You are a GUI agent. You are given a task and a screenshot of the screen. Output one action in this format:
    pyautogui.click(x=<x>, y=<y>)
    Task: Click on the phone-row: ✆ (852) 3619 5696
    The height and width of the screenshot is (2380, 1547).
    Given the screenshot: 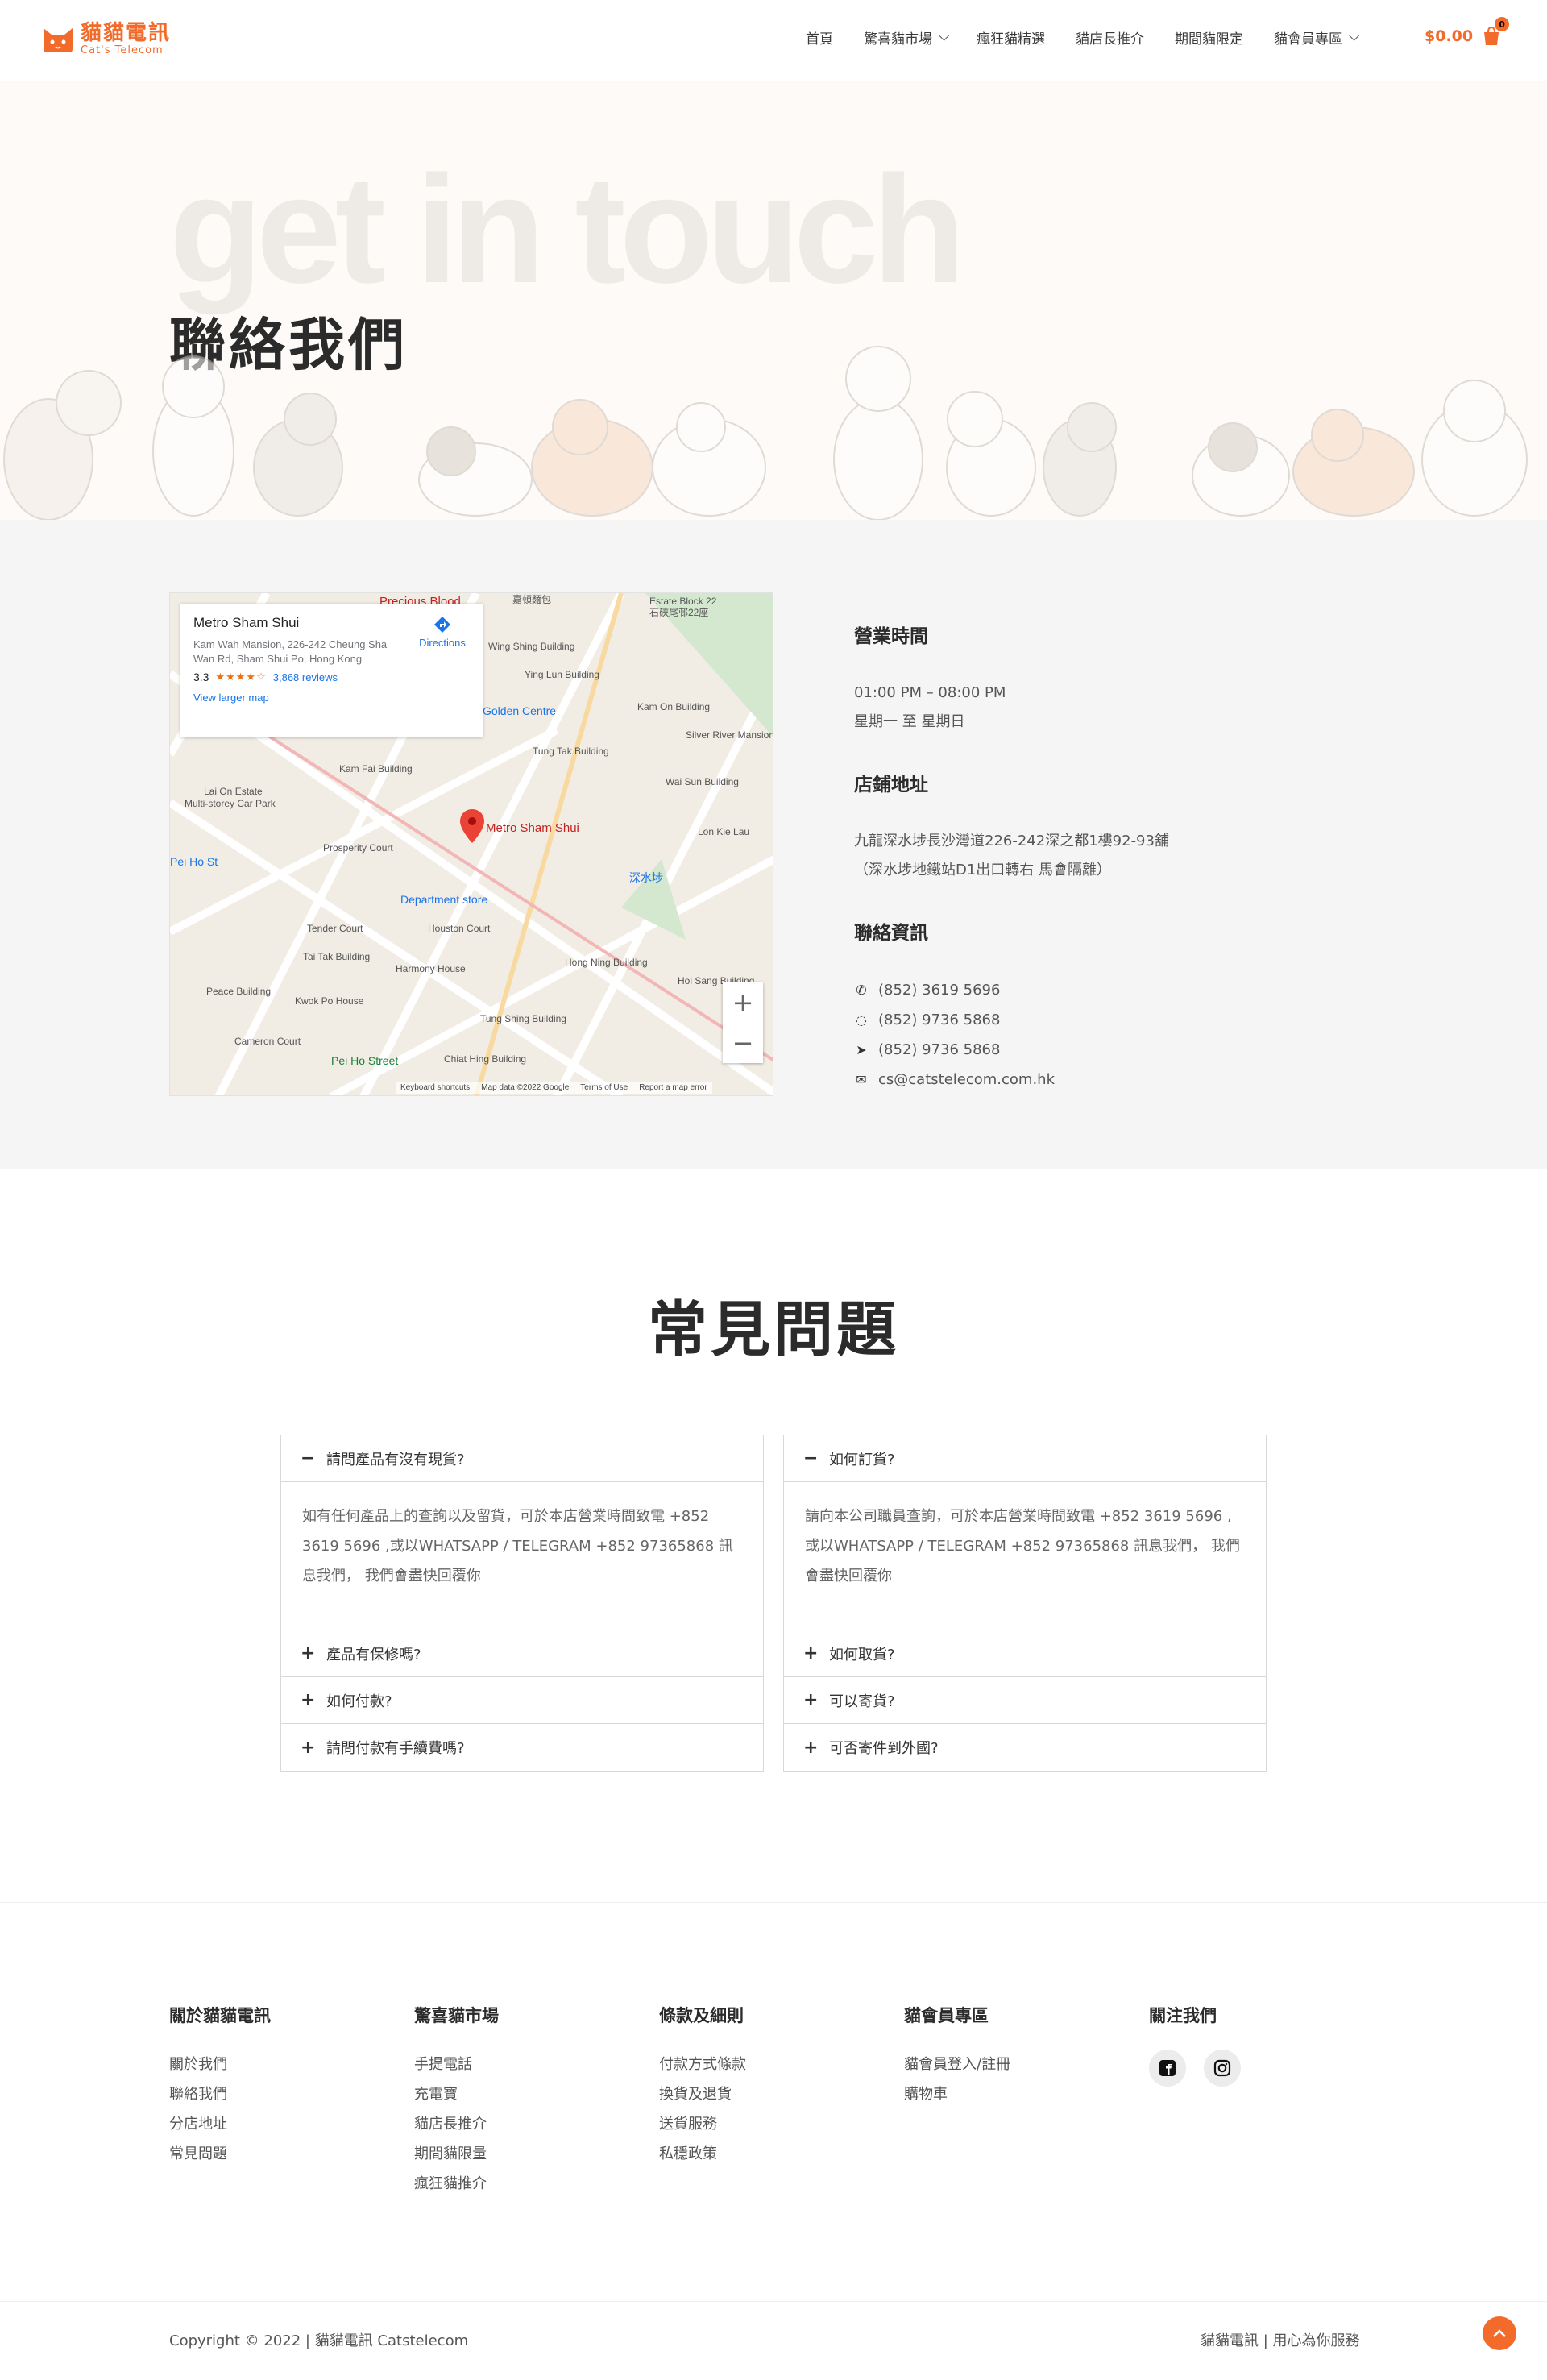 What is the action you would take?
    pyautogui.click(x=1056, y=990)
    